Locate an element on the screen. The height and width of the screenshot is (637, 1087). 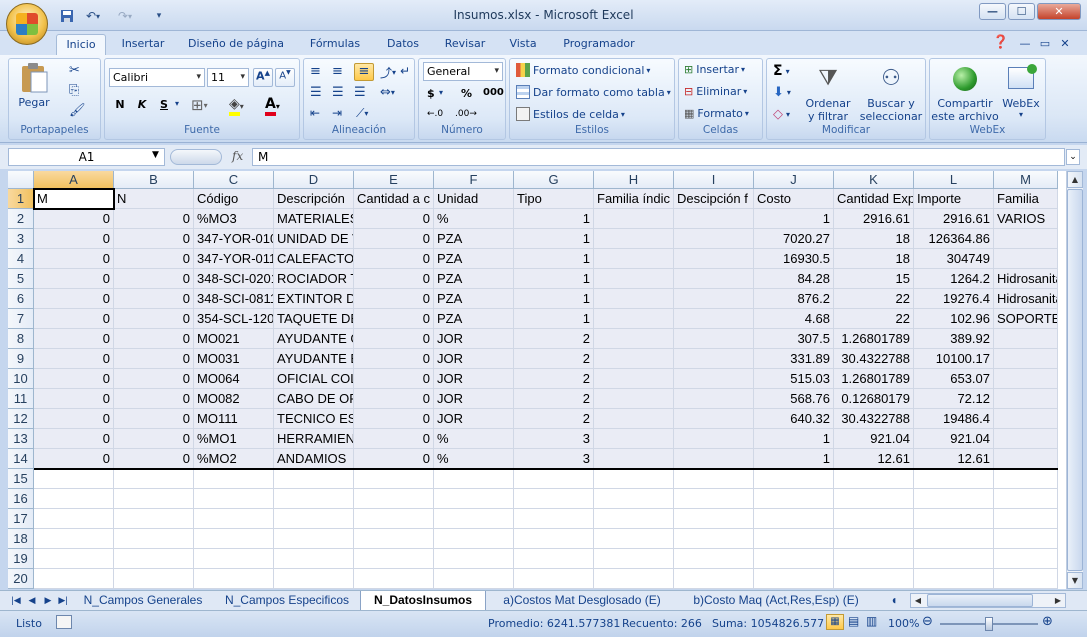
column-header-j: J is located at coordinates (794, 180).